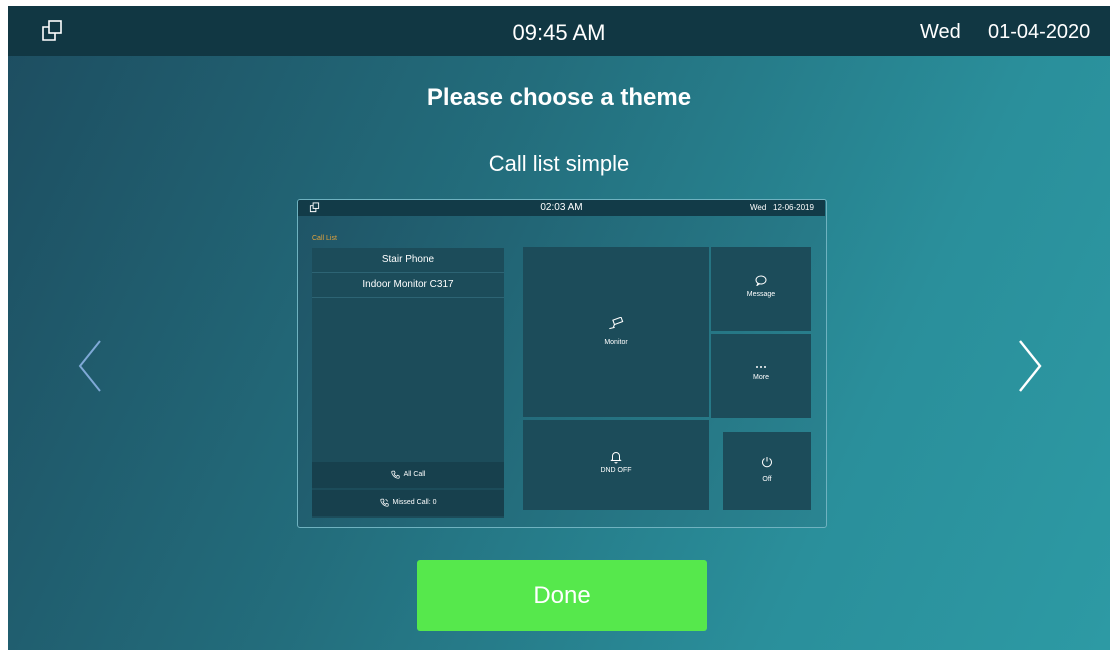 The width and height of the screenshot is (1110, 650). Describe the element at coordinates (414, 474) in the screenshot. I see `all-call-label: All Call` at that location.